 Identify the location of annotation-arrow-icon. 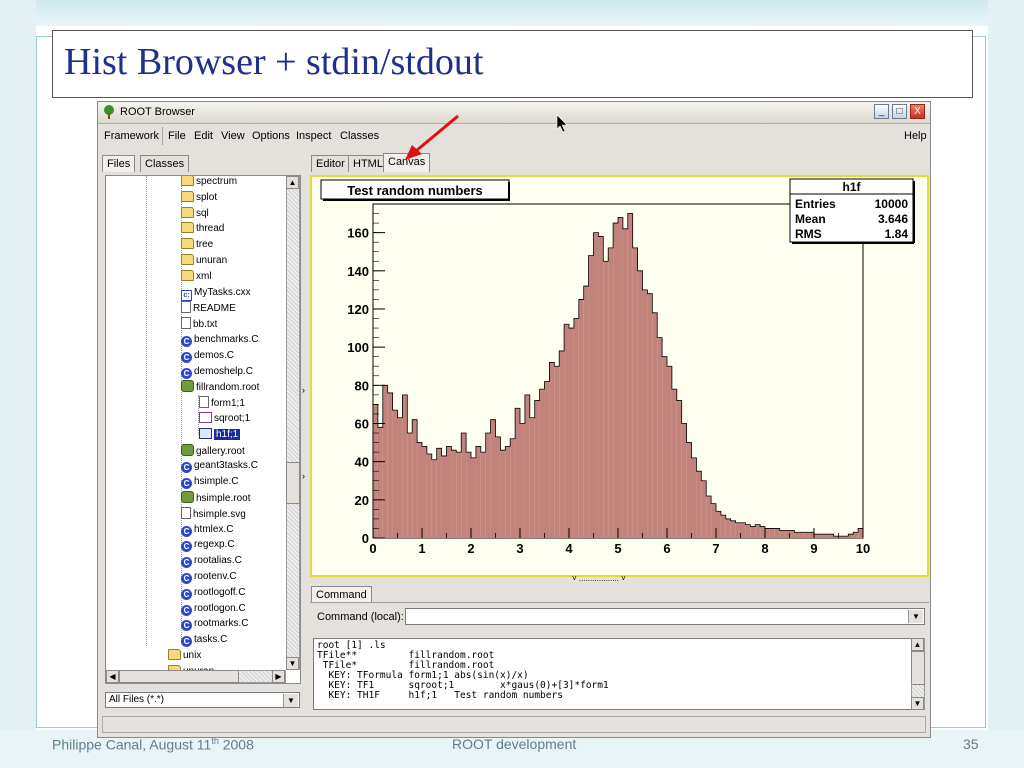
(437, 133).